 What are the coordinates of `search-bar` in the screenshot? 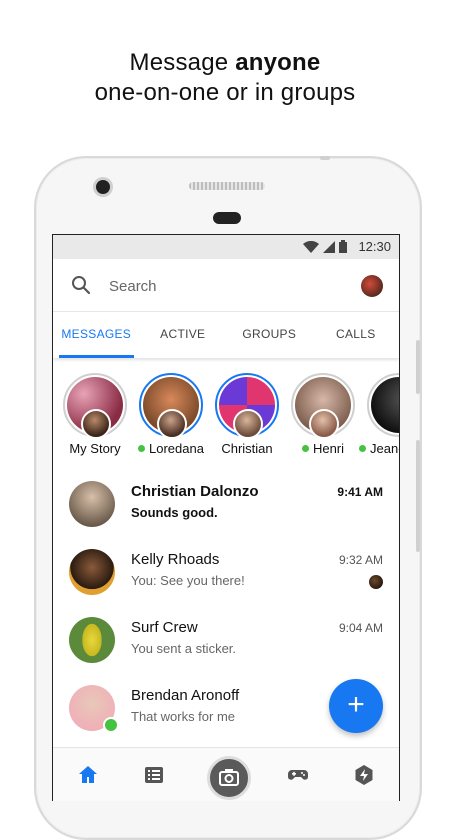 It's located at (226, 285).